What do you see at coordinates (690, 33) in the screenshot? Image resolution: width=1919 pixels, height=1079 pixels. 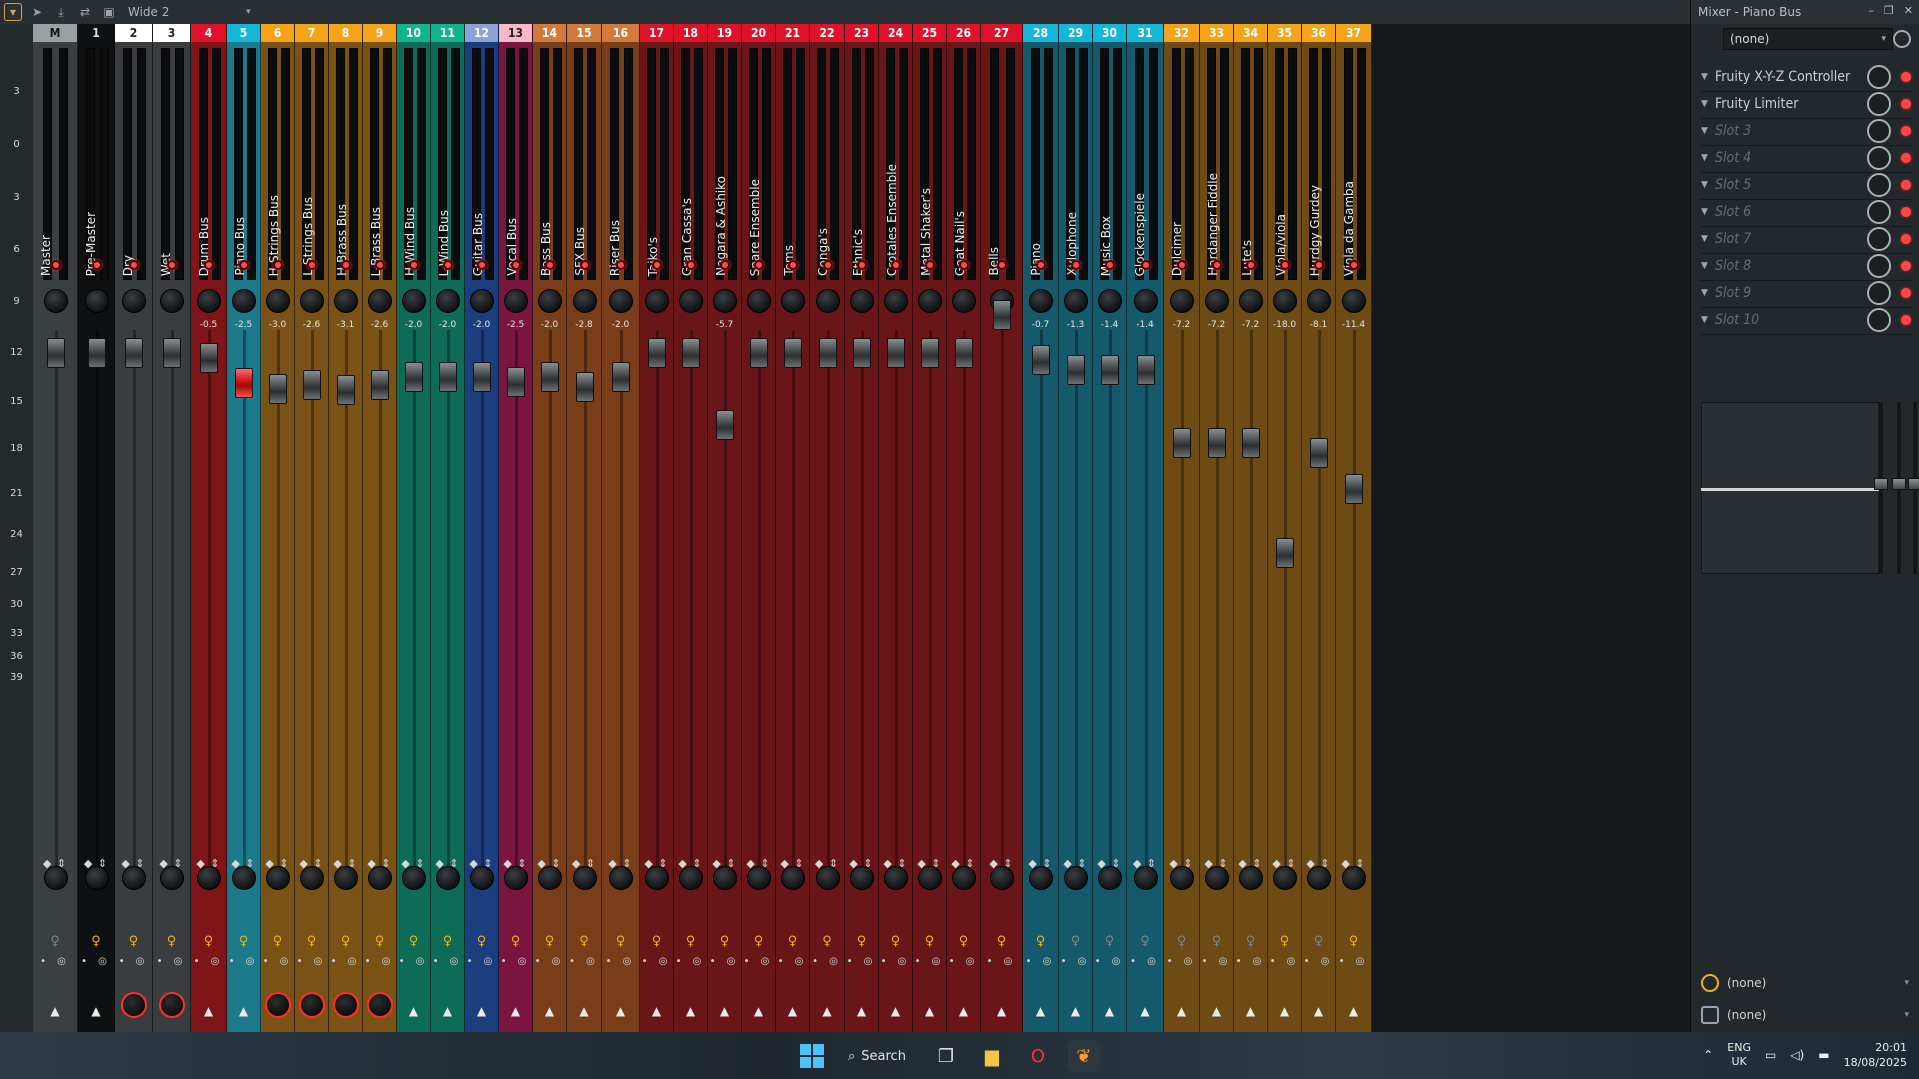 I see `track-number: 18` at bounding box center [690, 33].